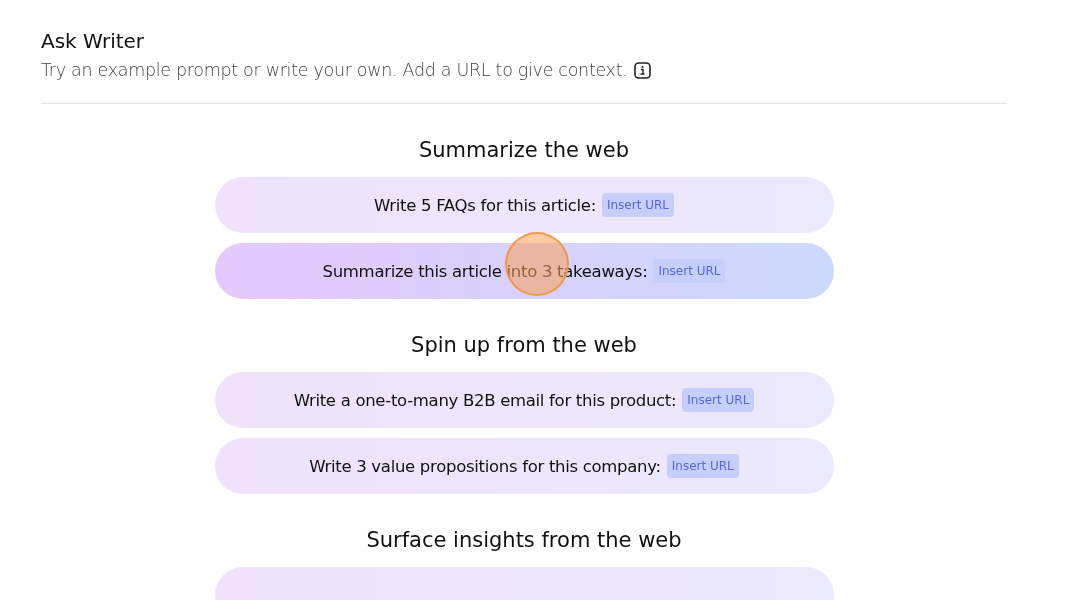 This screenshot has height=600, width=1075. What do you see at coordinates (93, 41) in the screenshot?
I see `page-title: Ask Writer` at bounding box center [93, 41].